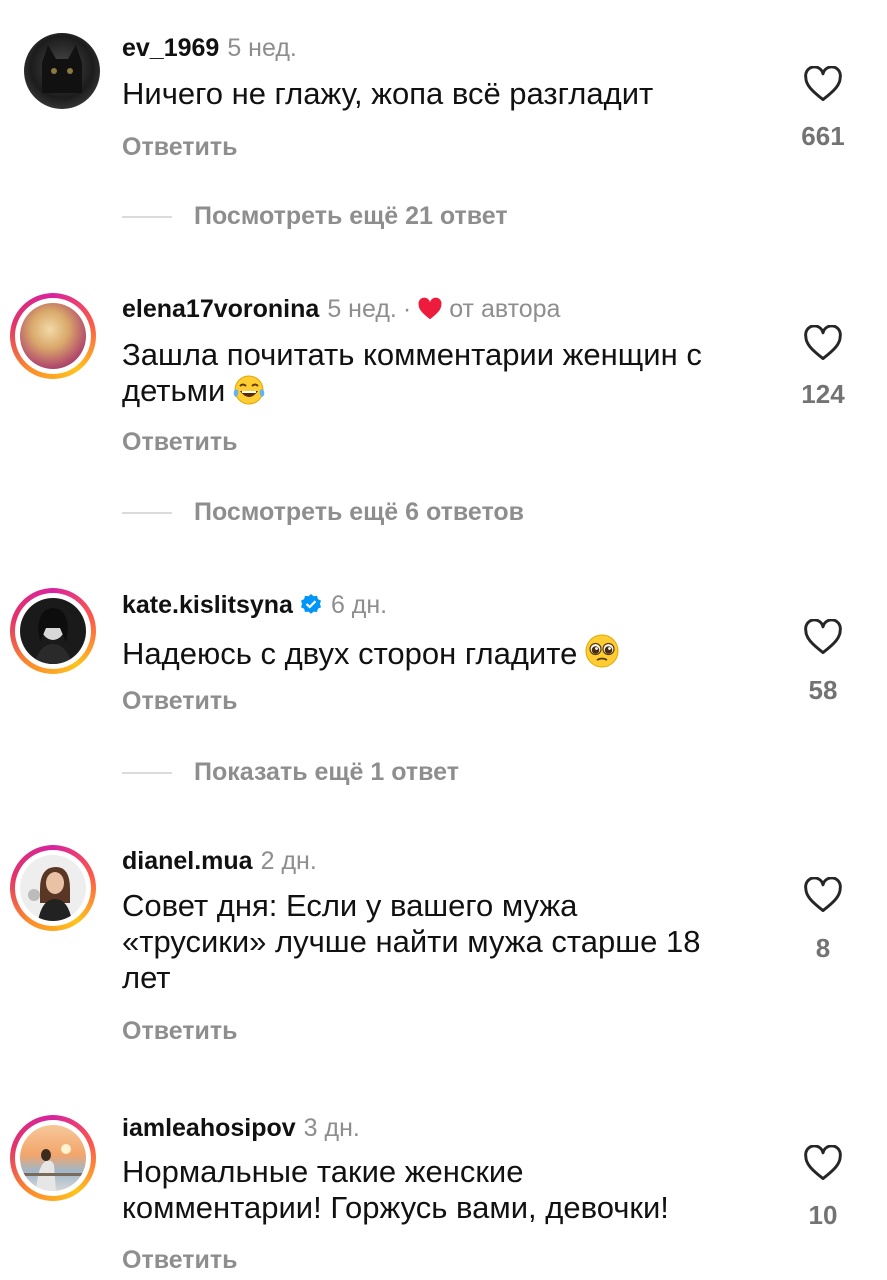  I want to click on view-replies-button: Посмотреть ещё 21 ответ, so click(315, 216).